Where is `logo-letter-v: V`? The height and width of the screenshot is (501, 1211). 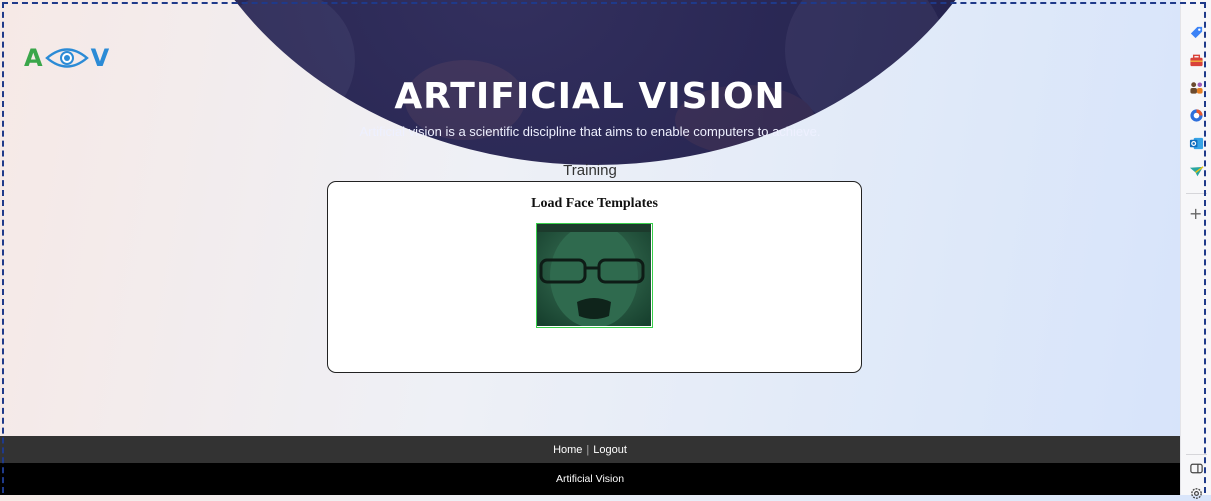
logo-letter-v: V is located at coordinates (100, 58).